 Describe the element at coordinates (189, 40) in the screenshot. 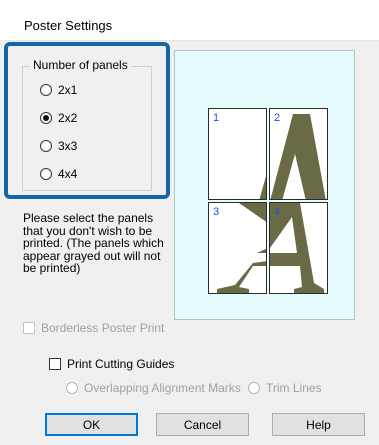

I see `title-divider` at that location.